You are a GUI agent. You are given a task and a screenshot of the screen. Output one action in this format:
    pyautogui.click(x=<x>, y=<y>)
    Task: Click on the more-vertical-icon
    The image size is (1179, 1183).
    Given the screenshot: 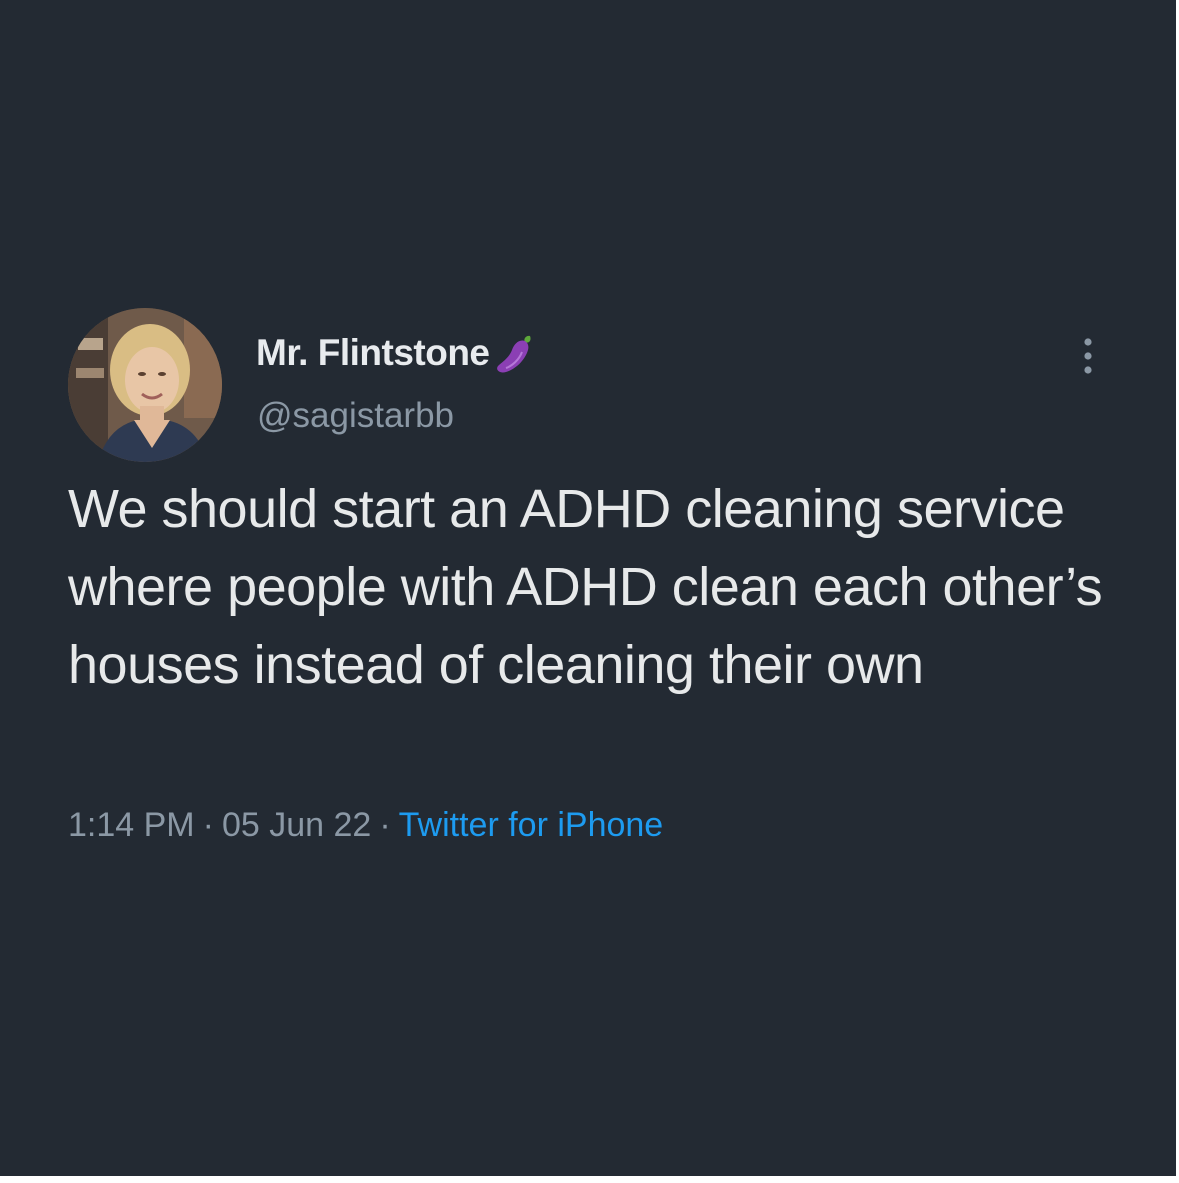 What is the action you would take?
    pyautogui.click(x=1088, y=356)
    